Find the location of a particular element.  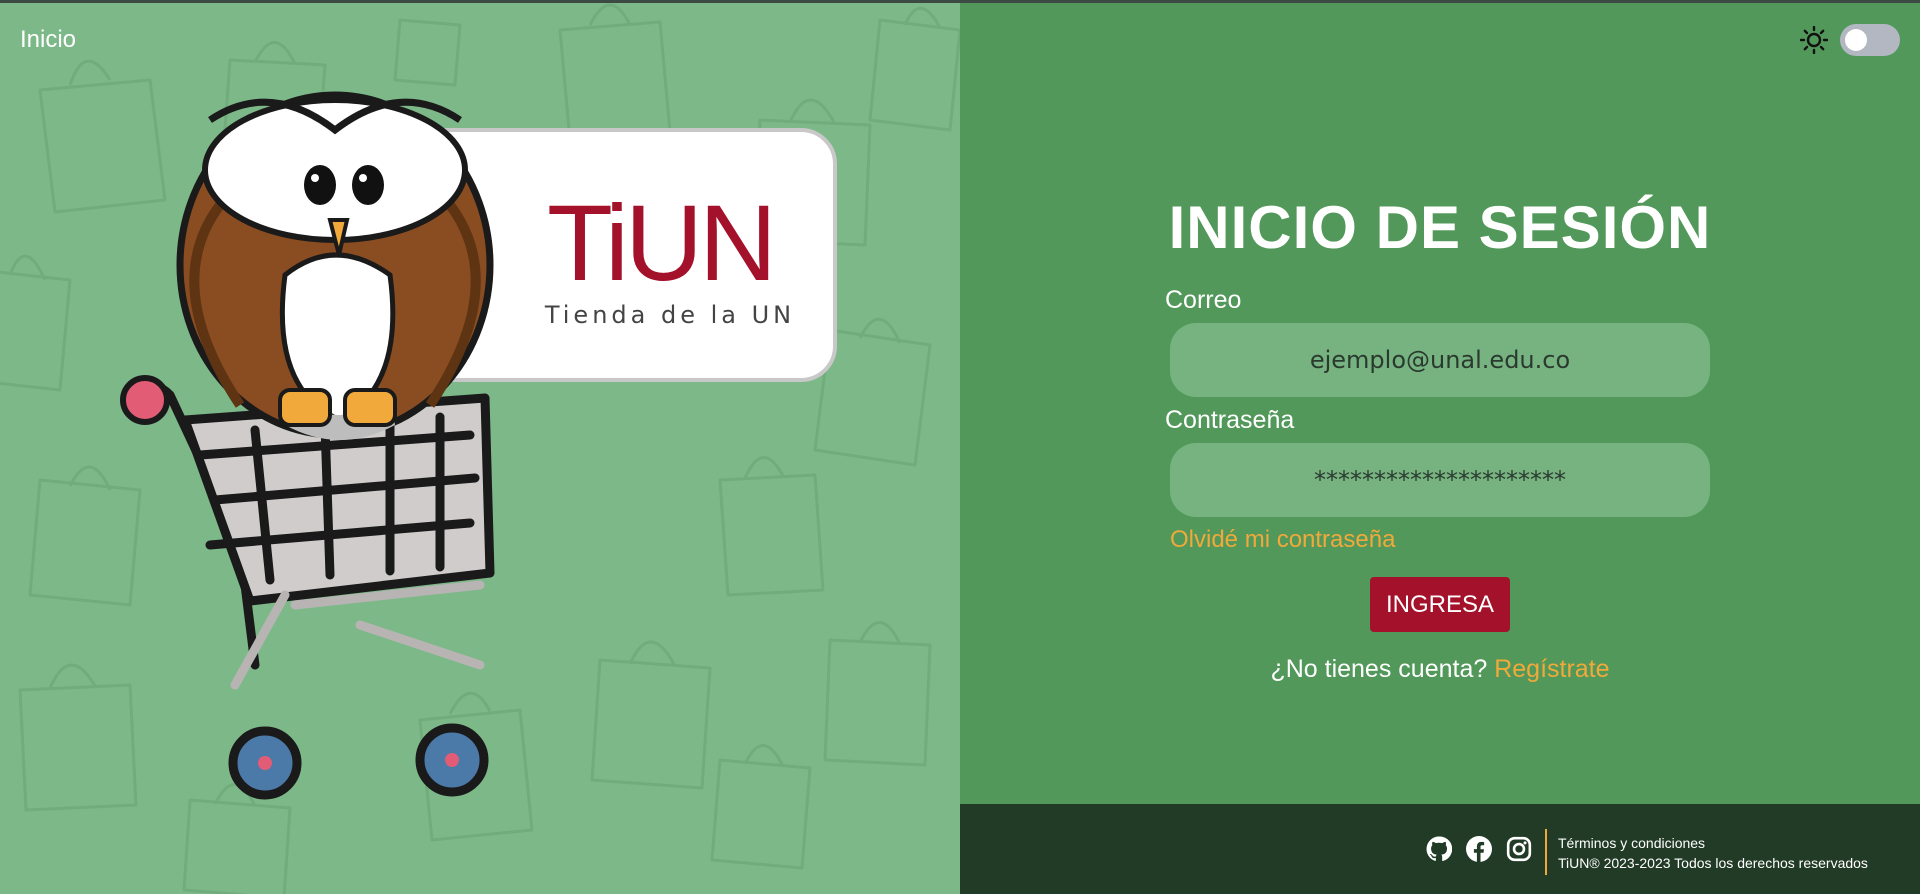

nav-home-link: Inicio is located at coordinates (48, 40).